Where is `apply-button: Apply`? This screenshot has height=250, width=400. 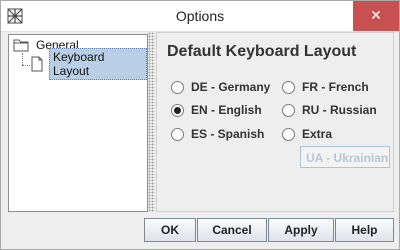 apply-button: Apply is located at coordinates (301, 230).